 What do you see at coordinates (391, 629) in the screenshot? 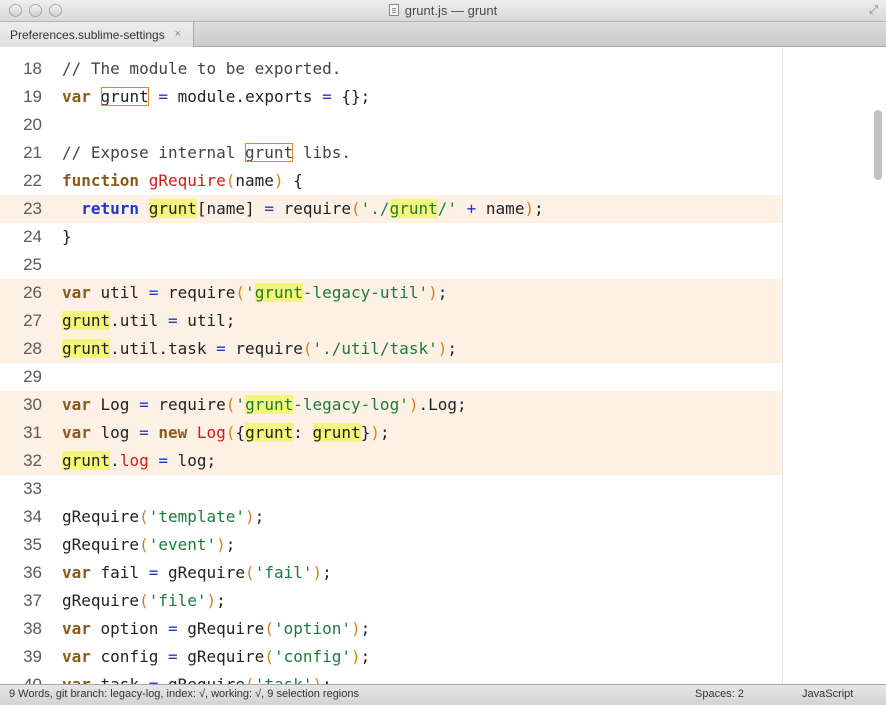
I see `code-line: 38 var option = gRequire('option');` at bounding box center [391, 629].